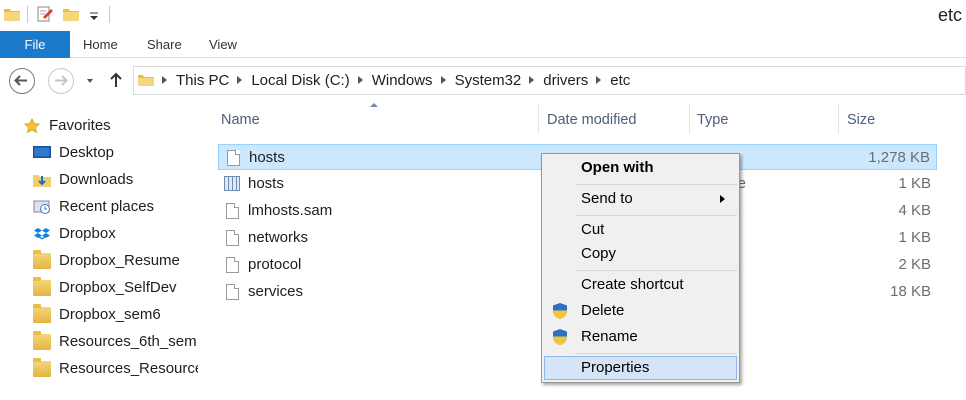 This screenshot has width=966, height=400. I want to click on recent-locations-dropdown-icon, so click(90, 81).